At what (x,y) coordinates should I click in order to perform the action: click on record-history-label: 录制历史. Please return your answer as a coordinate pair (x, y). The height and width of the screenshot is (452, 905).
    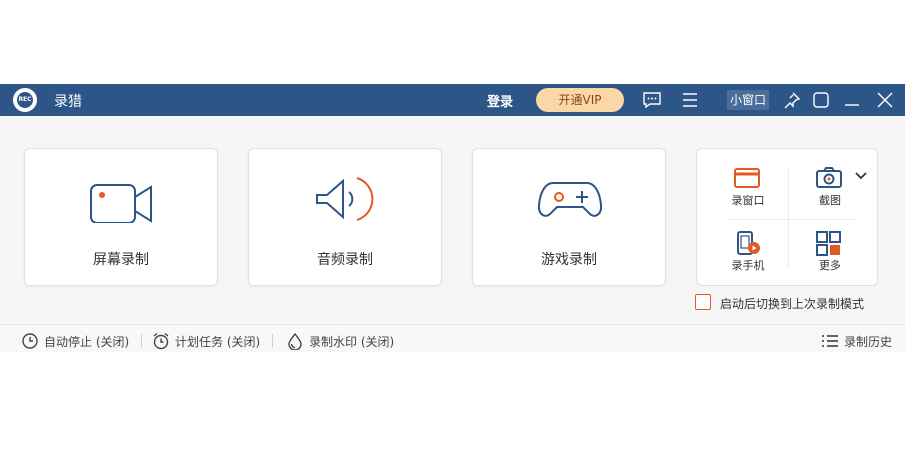
    Looking at the image, I should click on (868, 342).